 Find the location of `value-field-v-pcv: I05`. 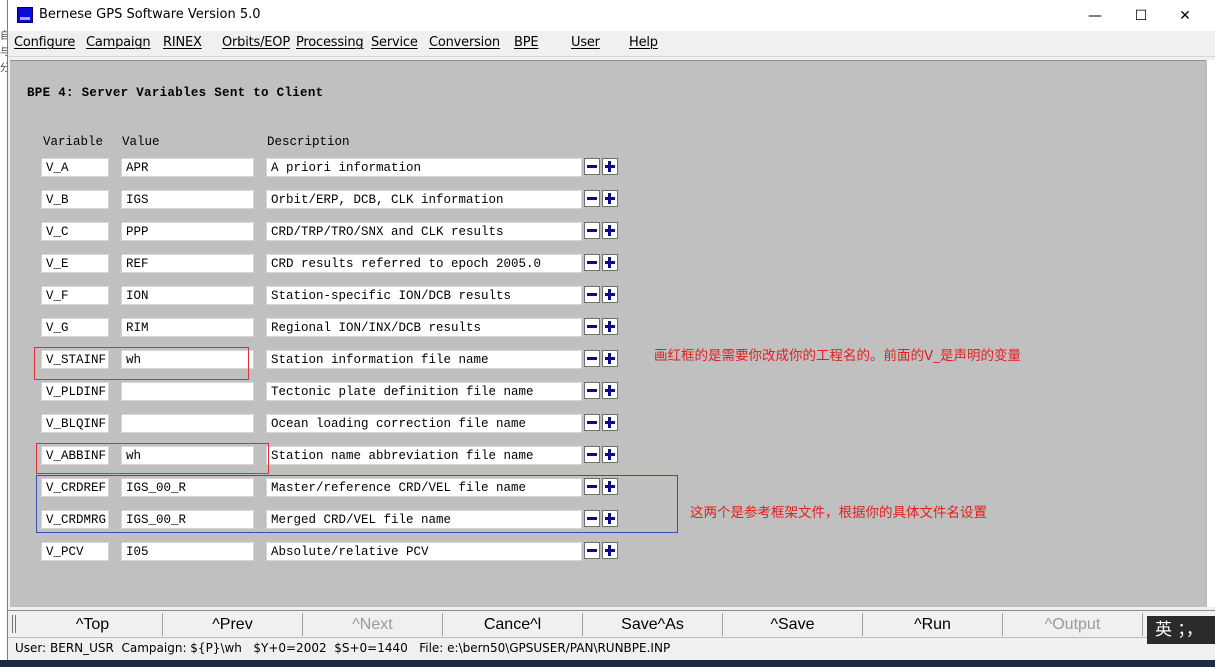

value-field-v-pcv: I05 is located at coordinates (187, 551).